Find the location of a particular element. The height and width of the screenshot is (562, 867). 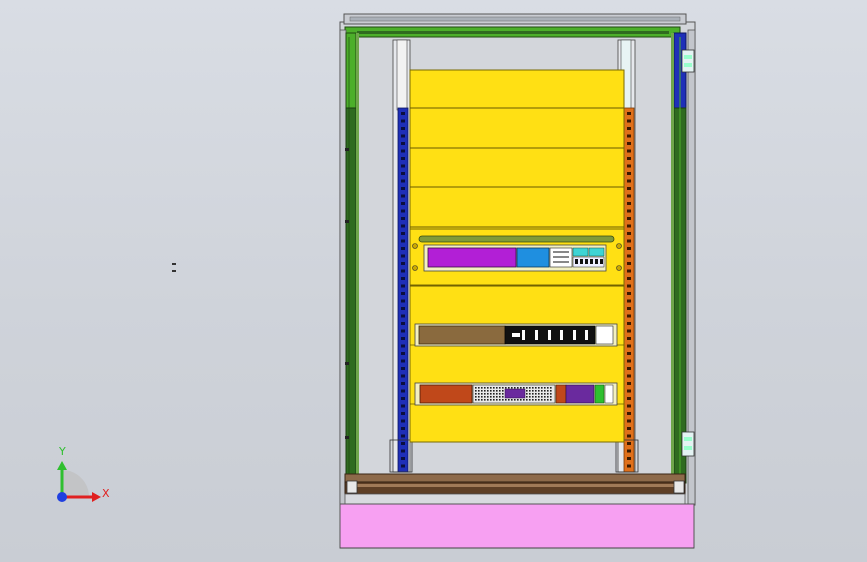

hinge-top is located at coordinates (688, 61).